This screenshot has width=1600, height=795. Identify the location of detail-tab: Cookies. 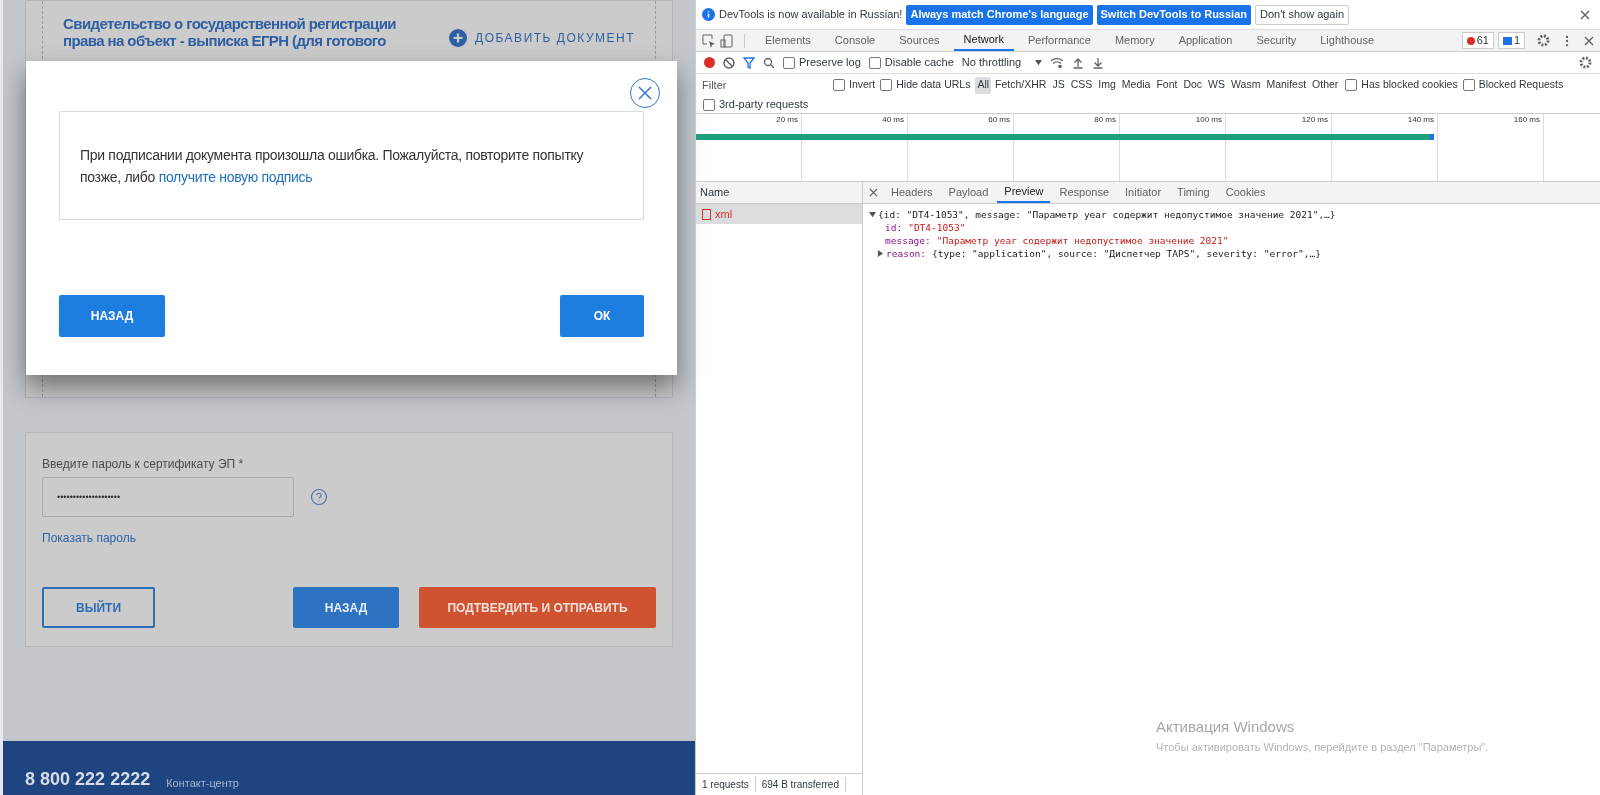
(1245, 192).